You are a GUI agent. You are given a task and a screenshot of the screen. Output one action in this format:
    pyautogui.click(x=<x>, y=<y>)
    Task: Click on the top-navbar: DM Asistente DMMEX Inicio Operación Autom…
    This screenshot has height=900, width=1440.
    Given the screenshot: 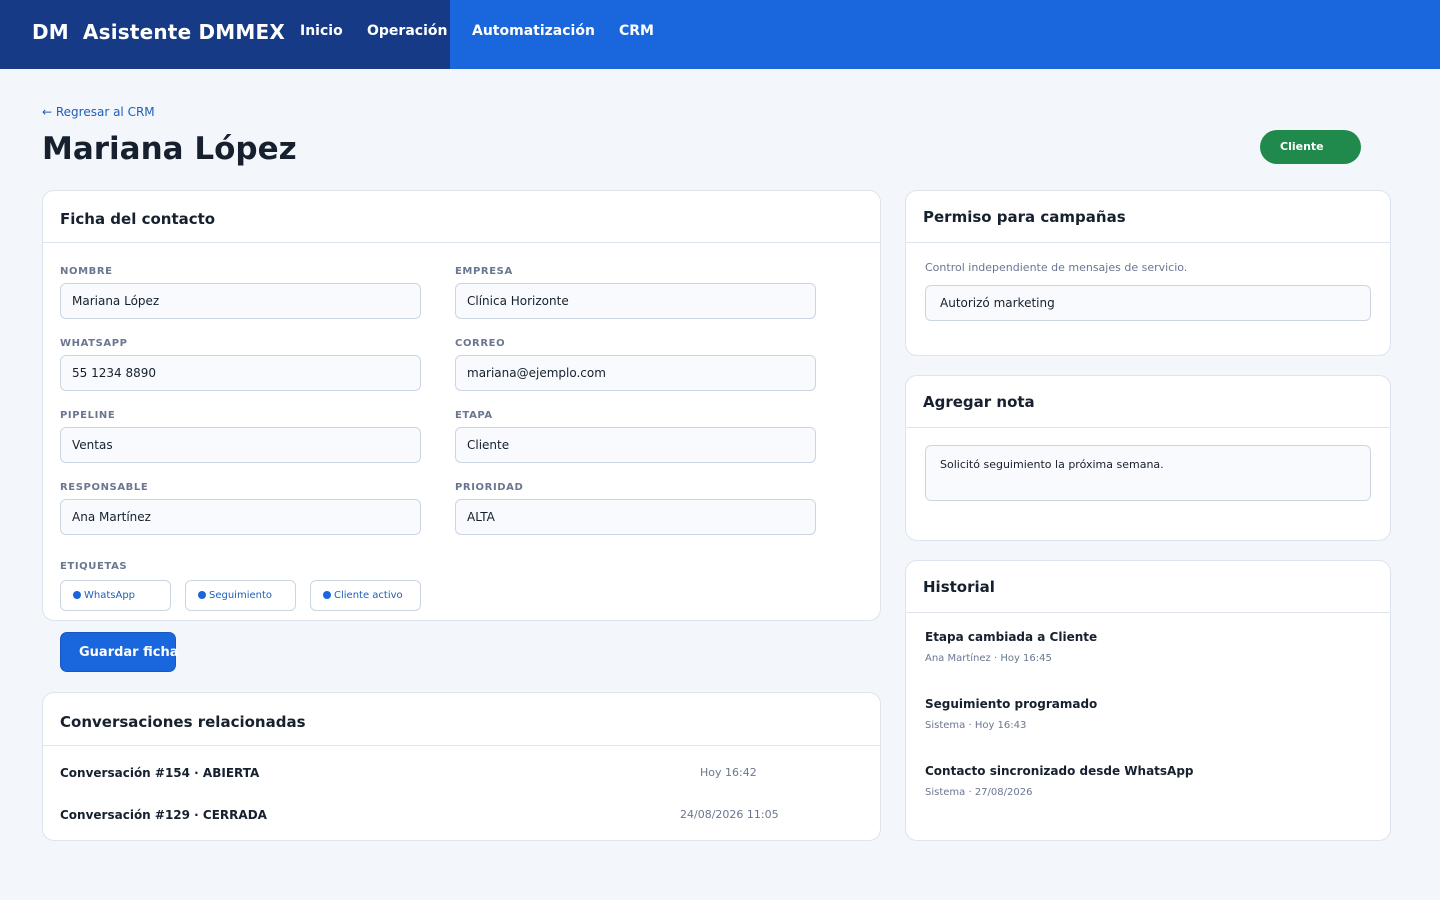 What is the action you would take?
    pyautogui.click(x=720, y=34)
    